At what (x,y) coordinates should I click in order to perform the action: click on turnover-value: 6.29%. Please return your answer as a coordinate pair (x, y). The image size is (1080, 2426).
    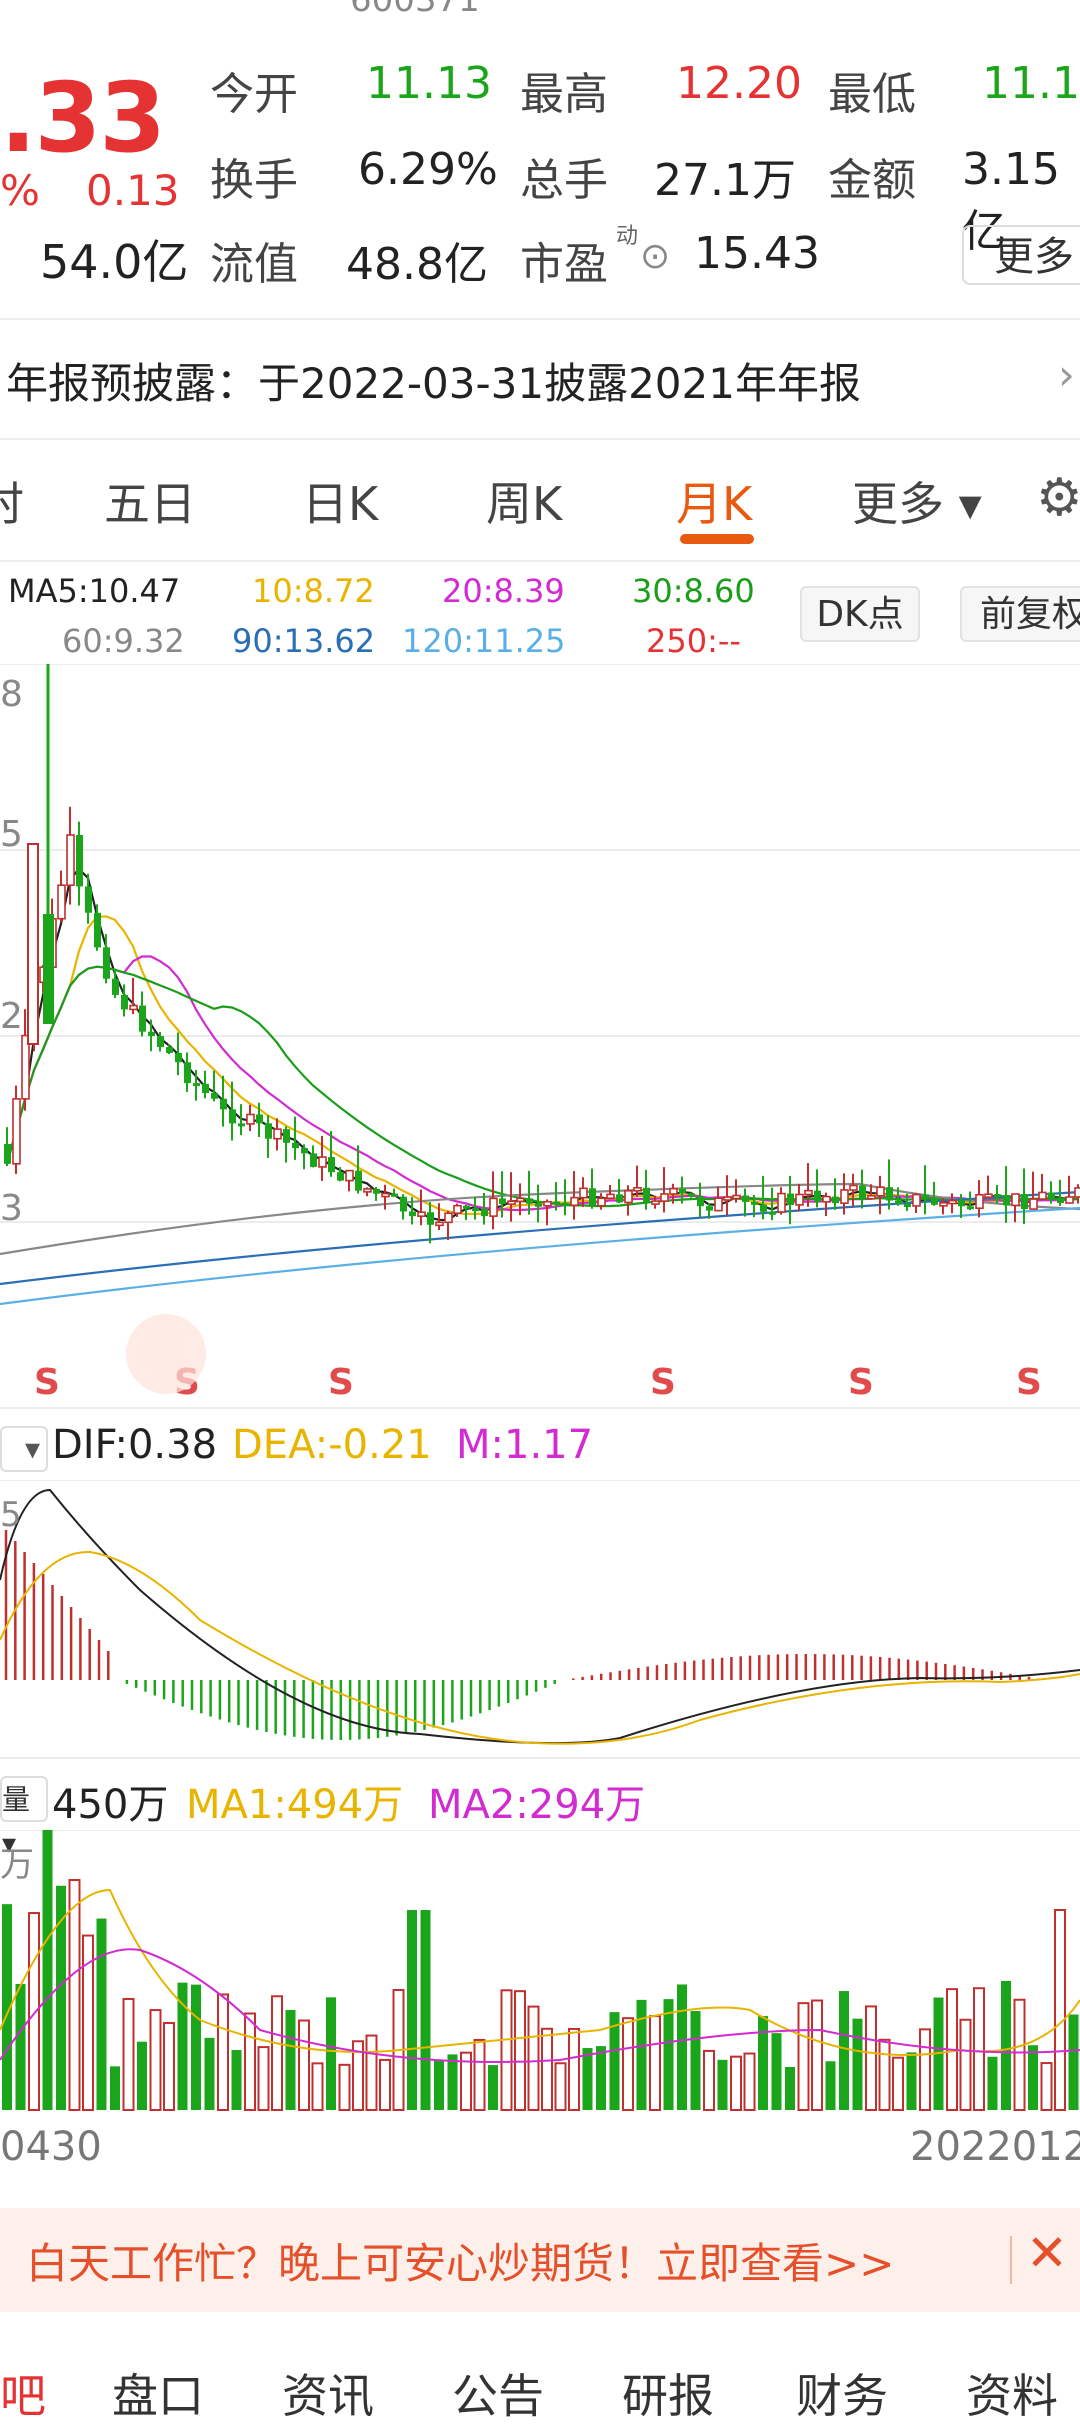
    Looking at the image, I should click on (428, 169).